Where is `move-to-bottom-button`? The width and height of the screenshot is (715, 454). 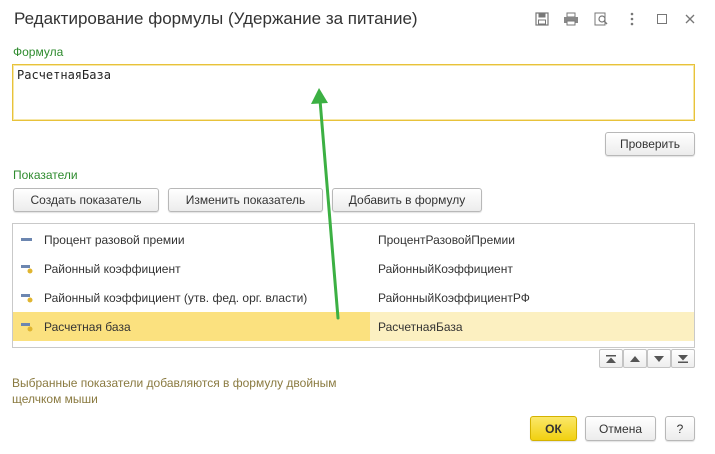
move-to-bottom-button is located at coordinates (683, 358).